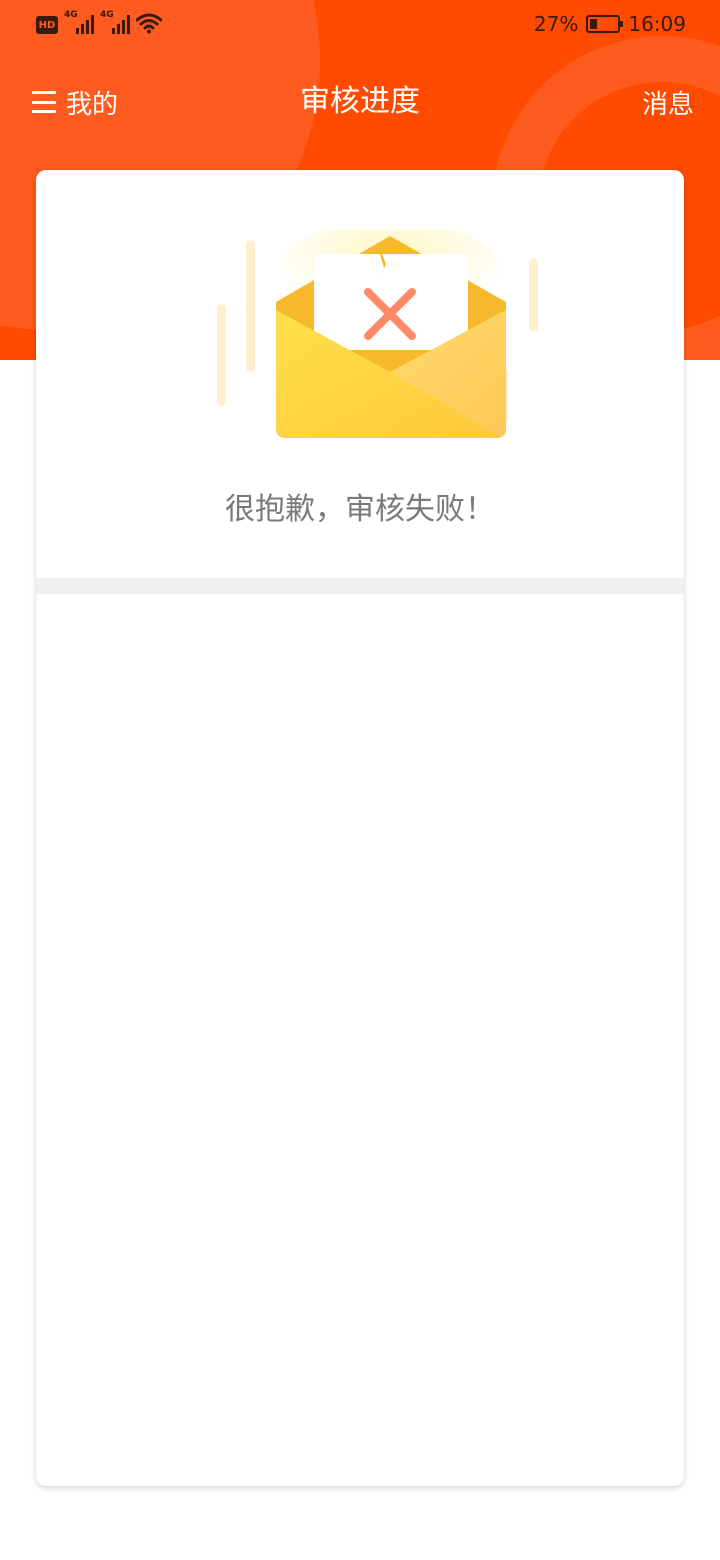  What do you see at coordinates (360, 26) in the screenshot?
I see `status-bar: HD 4G 4G 27% 16:09` at bounding box center [360, 26].